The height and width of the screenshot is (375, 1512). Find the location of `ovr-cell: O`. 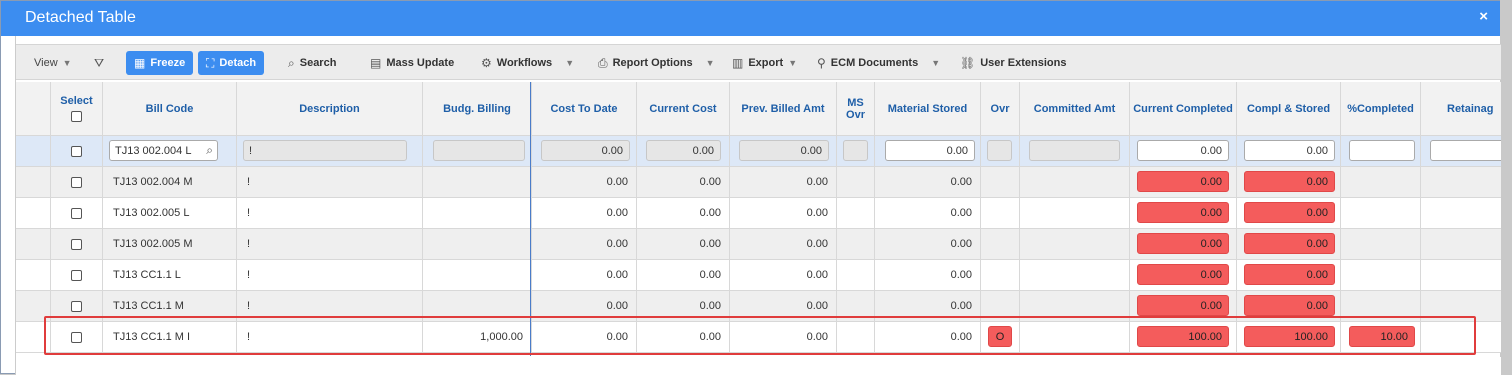

ovr-cell: O is located at coordinates (999, 337).